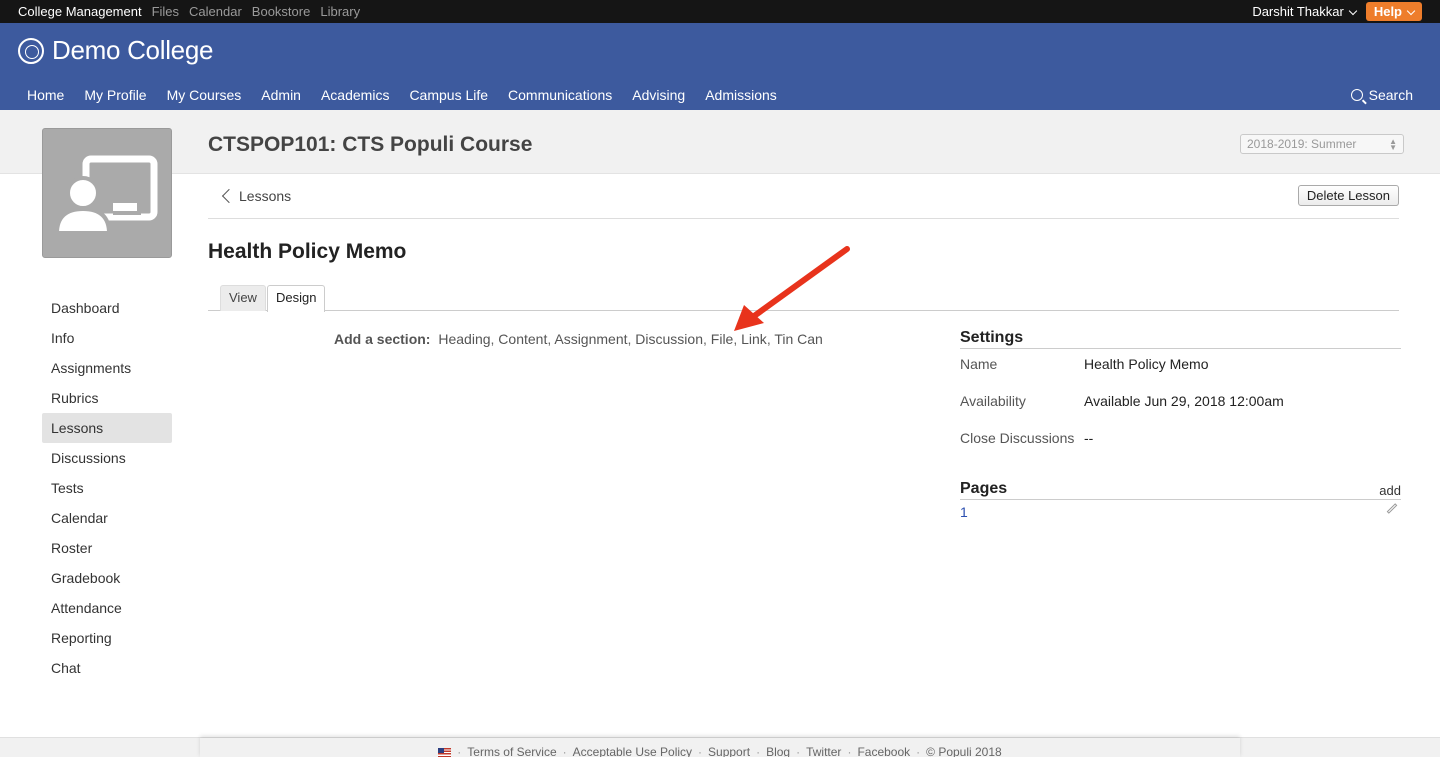 The width and height of the screenshot is (1440, 757). I want to click on search-button: Search, so click(1381, 95).